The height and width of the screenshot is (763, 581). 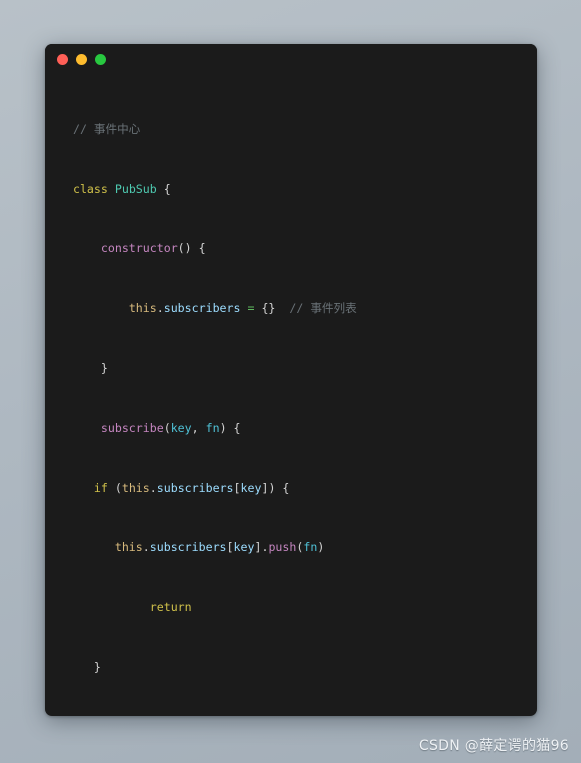 What do you see at coordinates (242, 308) in the screenshot?
I see `code-line: this.subscribers = {} // 事件列表` at bounding box center [242, 308].